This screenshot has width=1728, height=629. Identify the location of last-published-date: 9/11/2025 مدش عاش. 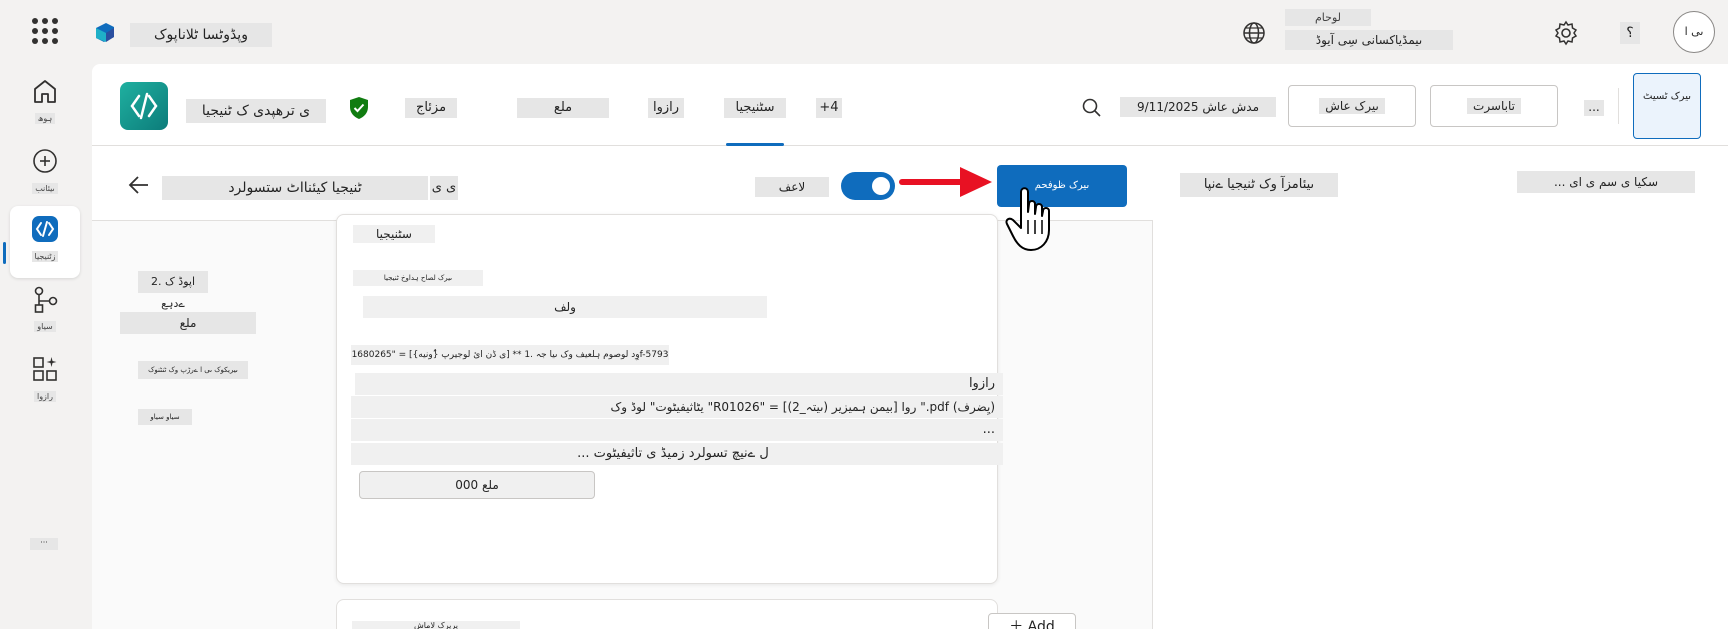
(1198, 107).